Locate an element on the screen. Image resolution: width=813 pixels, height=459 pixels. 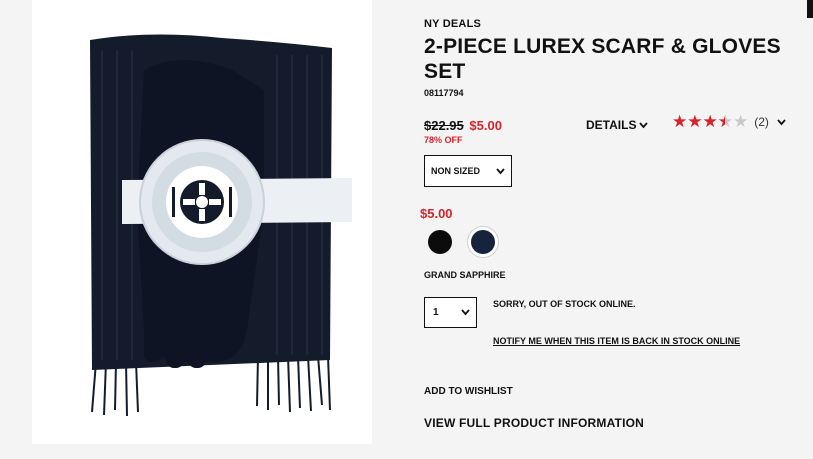
sale-price: $5.00 is located at coordinates (485, 125).